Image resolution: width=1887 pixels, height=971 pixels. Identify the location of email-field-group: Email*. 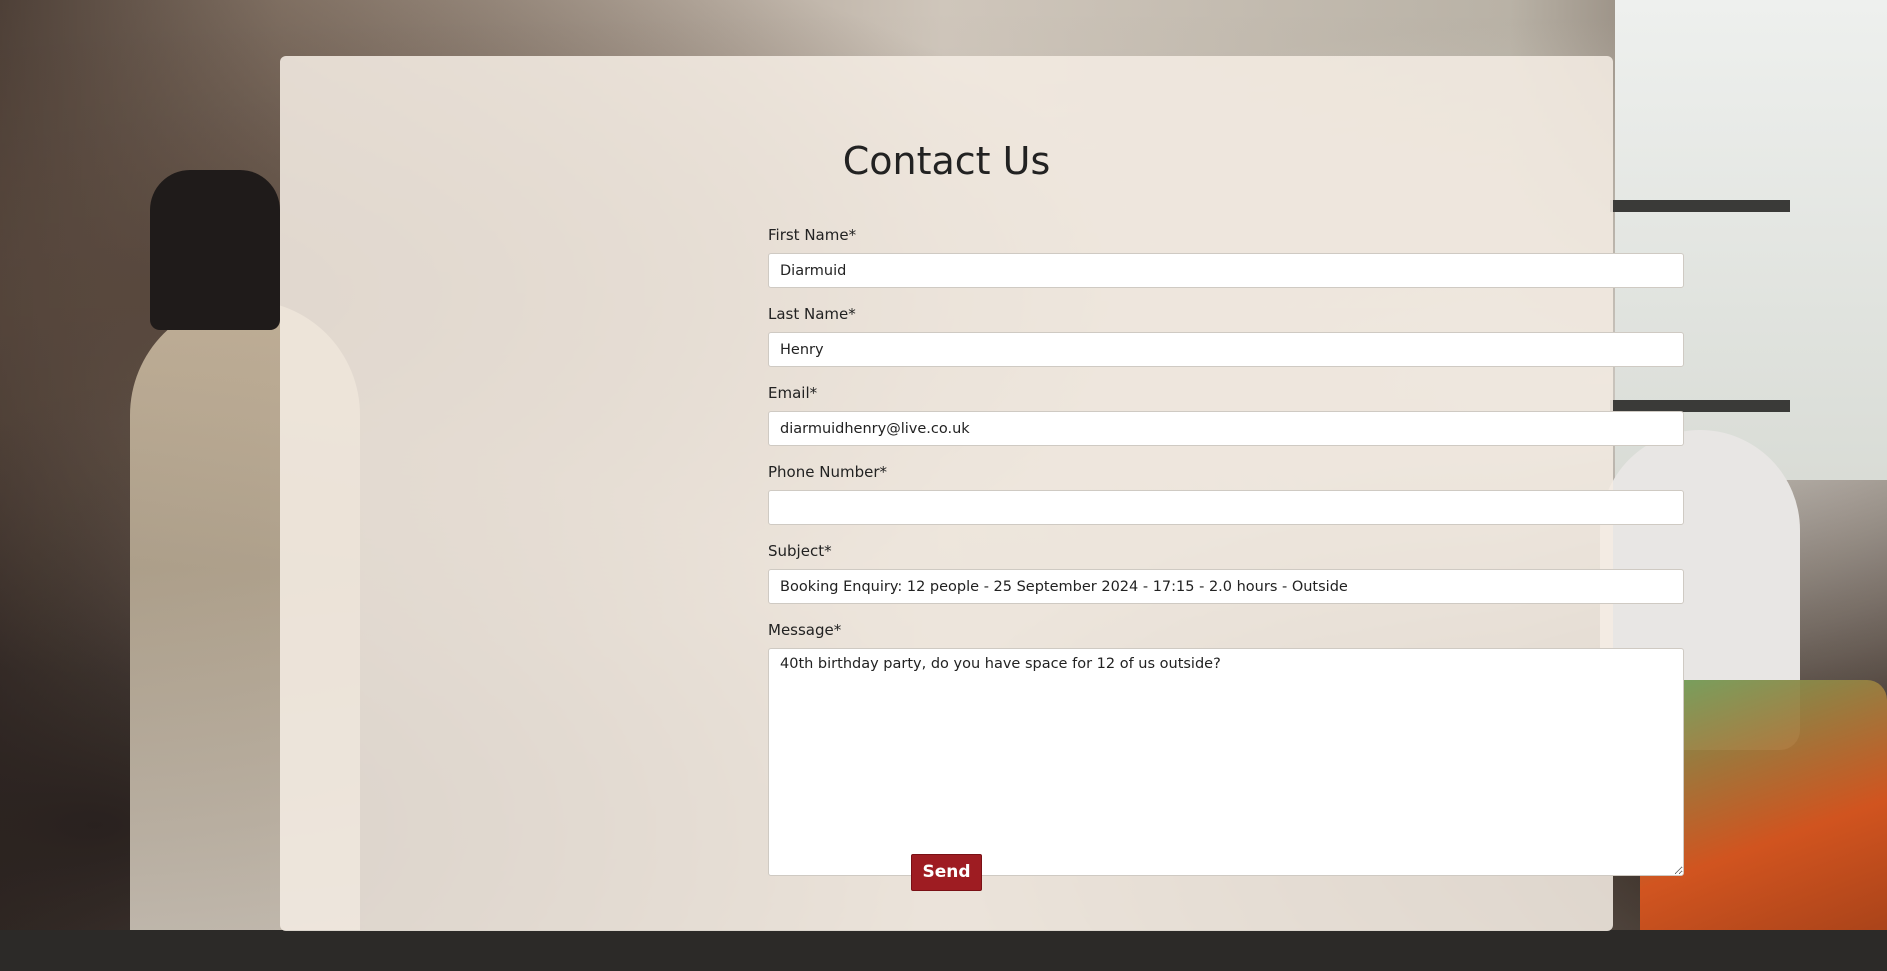
(1226, 415).